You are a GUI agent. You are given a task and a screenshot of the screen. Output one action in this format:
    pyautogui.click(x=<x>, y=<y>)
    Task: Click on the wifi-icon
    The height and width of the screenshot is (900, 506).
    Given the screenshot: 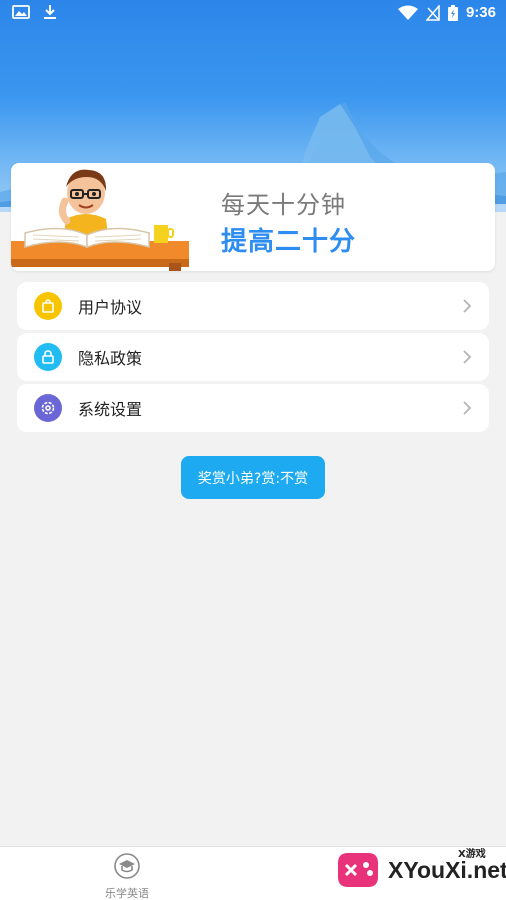 What is the action you would take?
    pyautogui.click(x=407, y=12)
    